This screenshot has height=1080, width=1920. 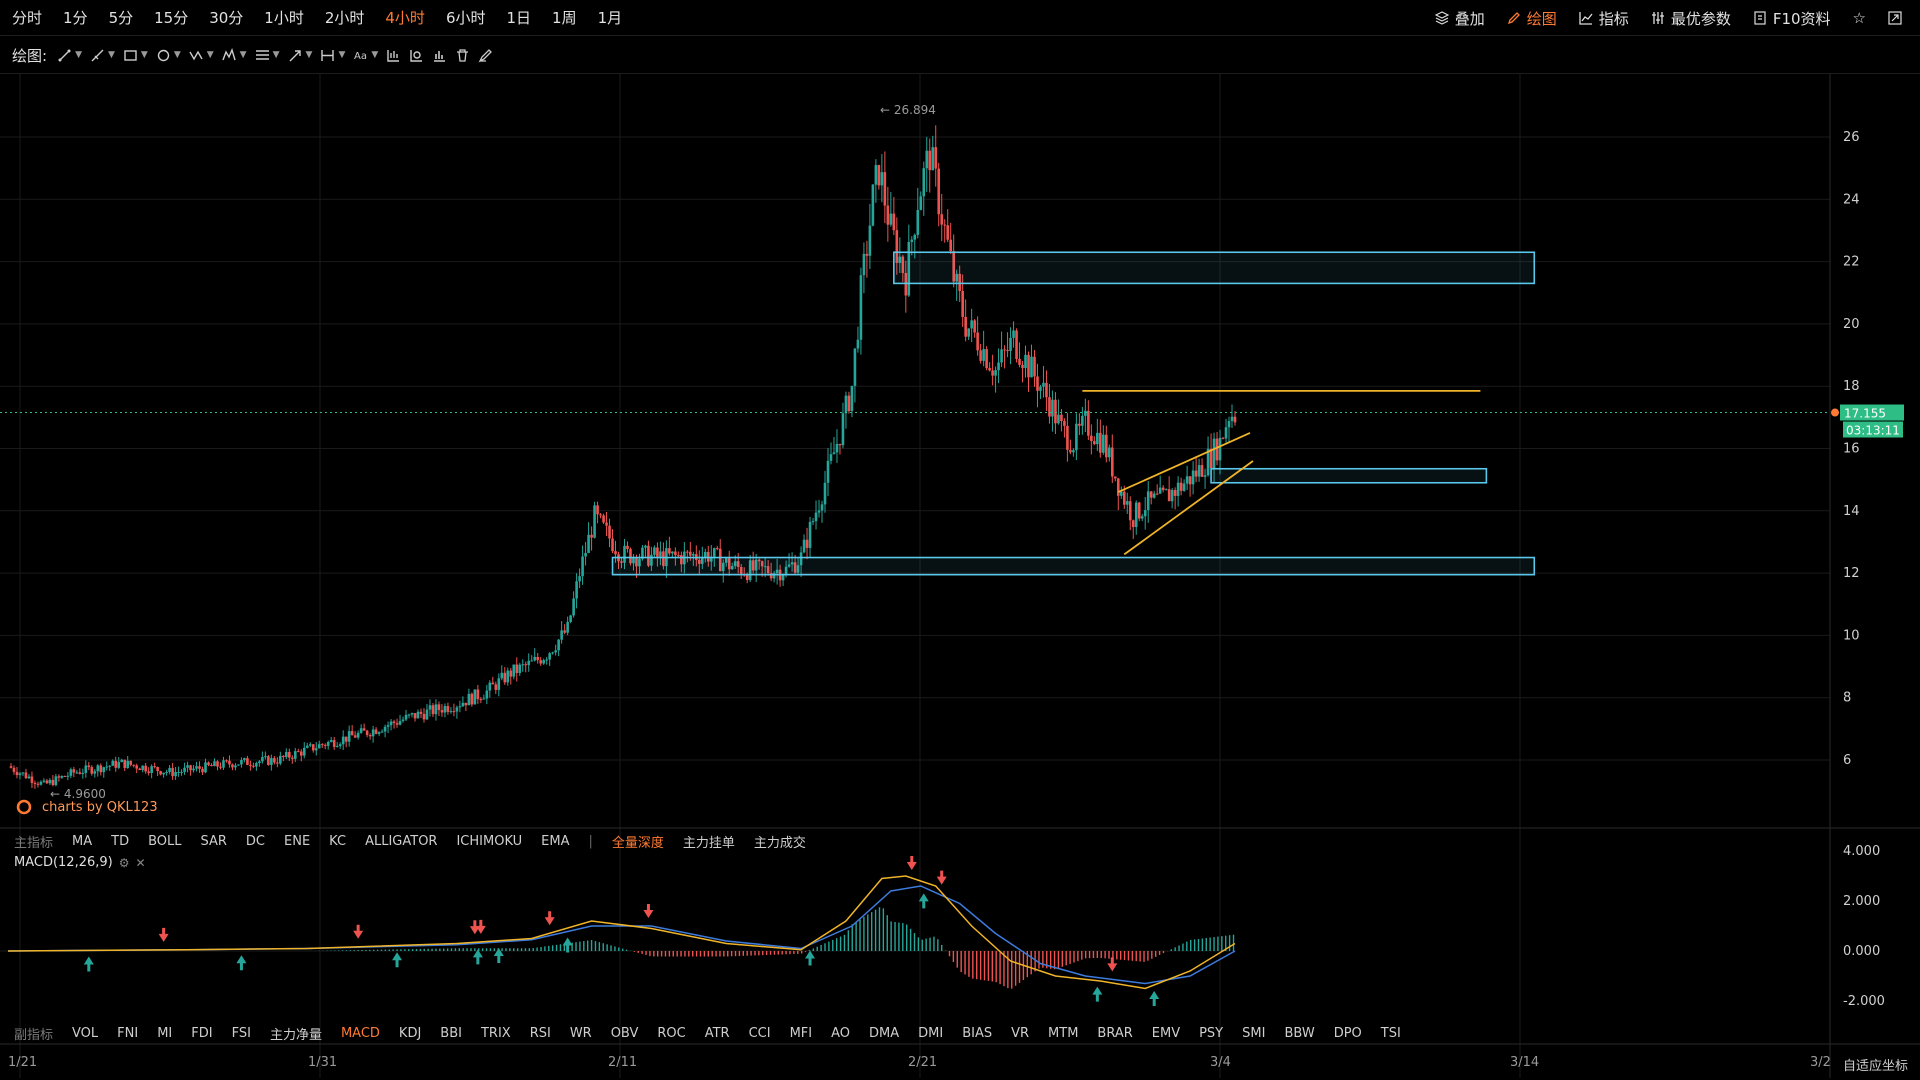 I want to click on indicator-20: DMI, so click(x=930, y=1033).